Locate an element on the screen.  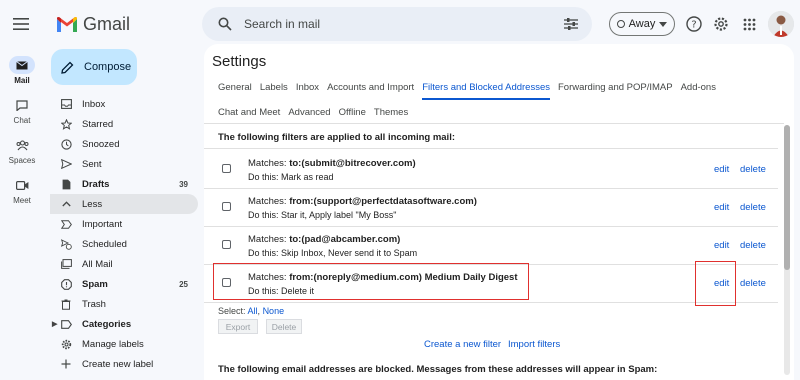
page-title: Settings is located at coordinates (239, 61).